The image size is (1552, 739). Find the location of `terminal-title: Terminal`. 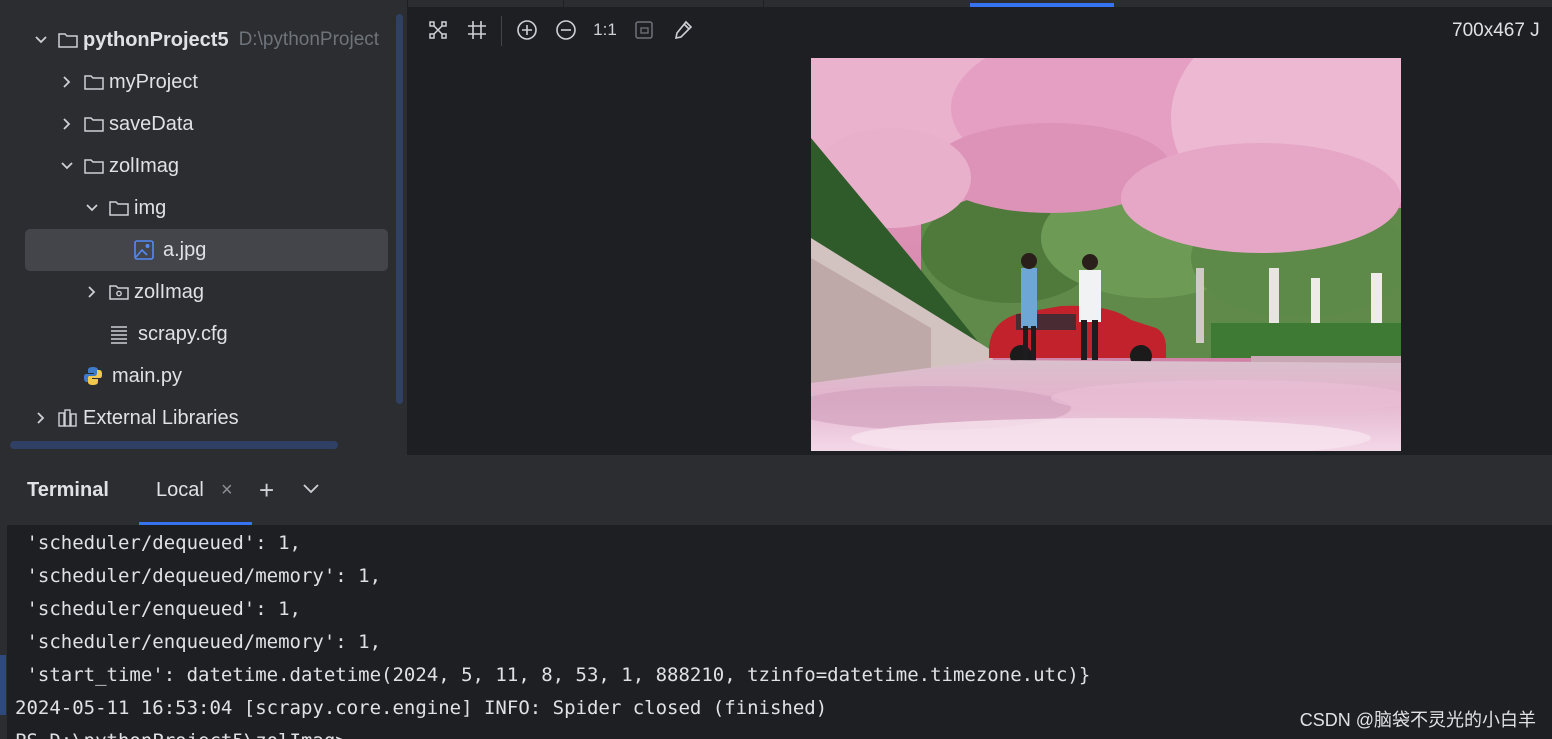

terminal-title: Terminal is located at coordinates (68, 490).